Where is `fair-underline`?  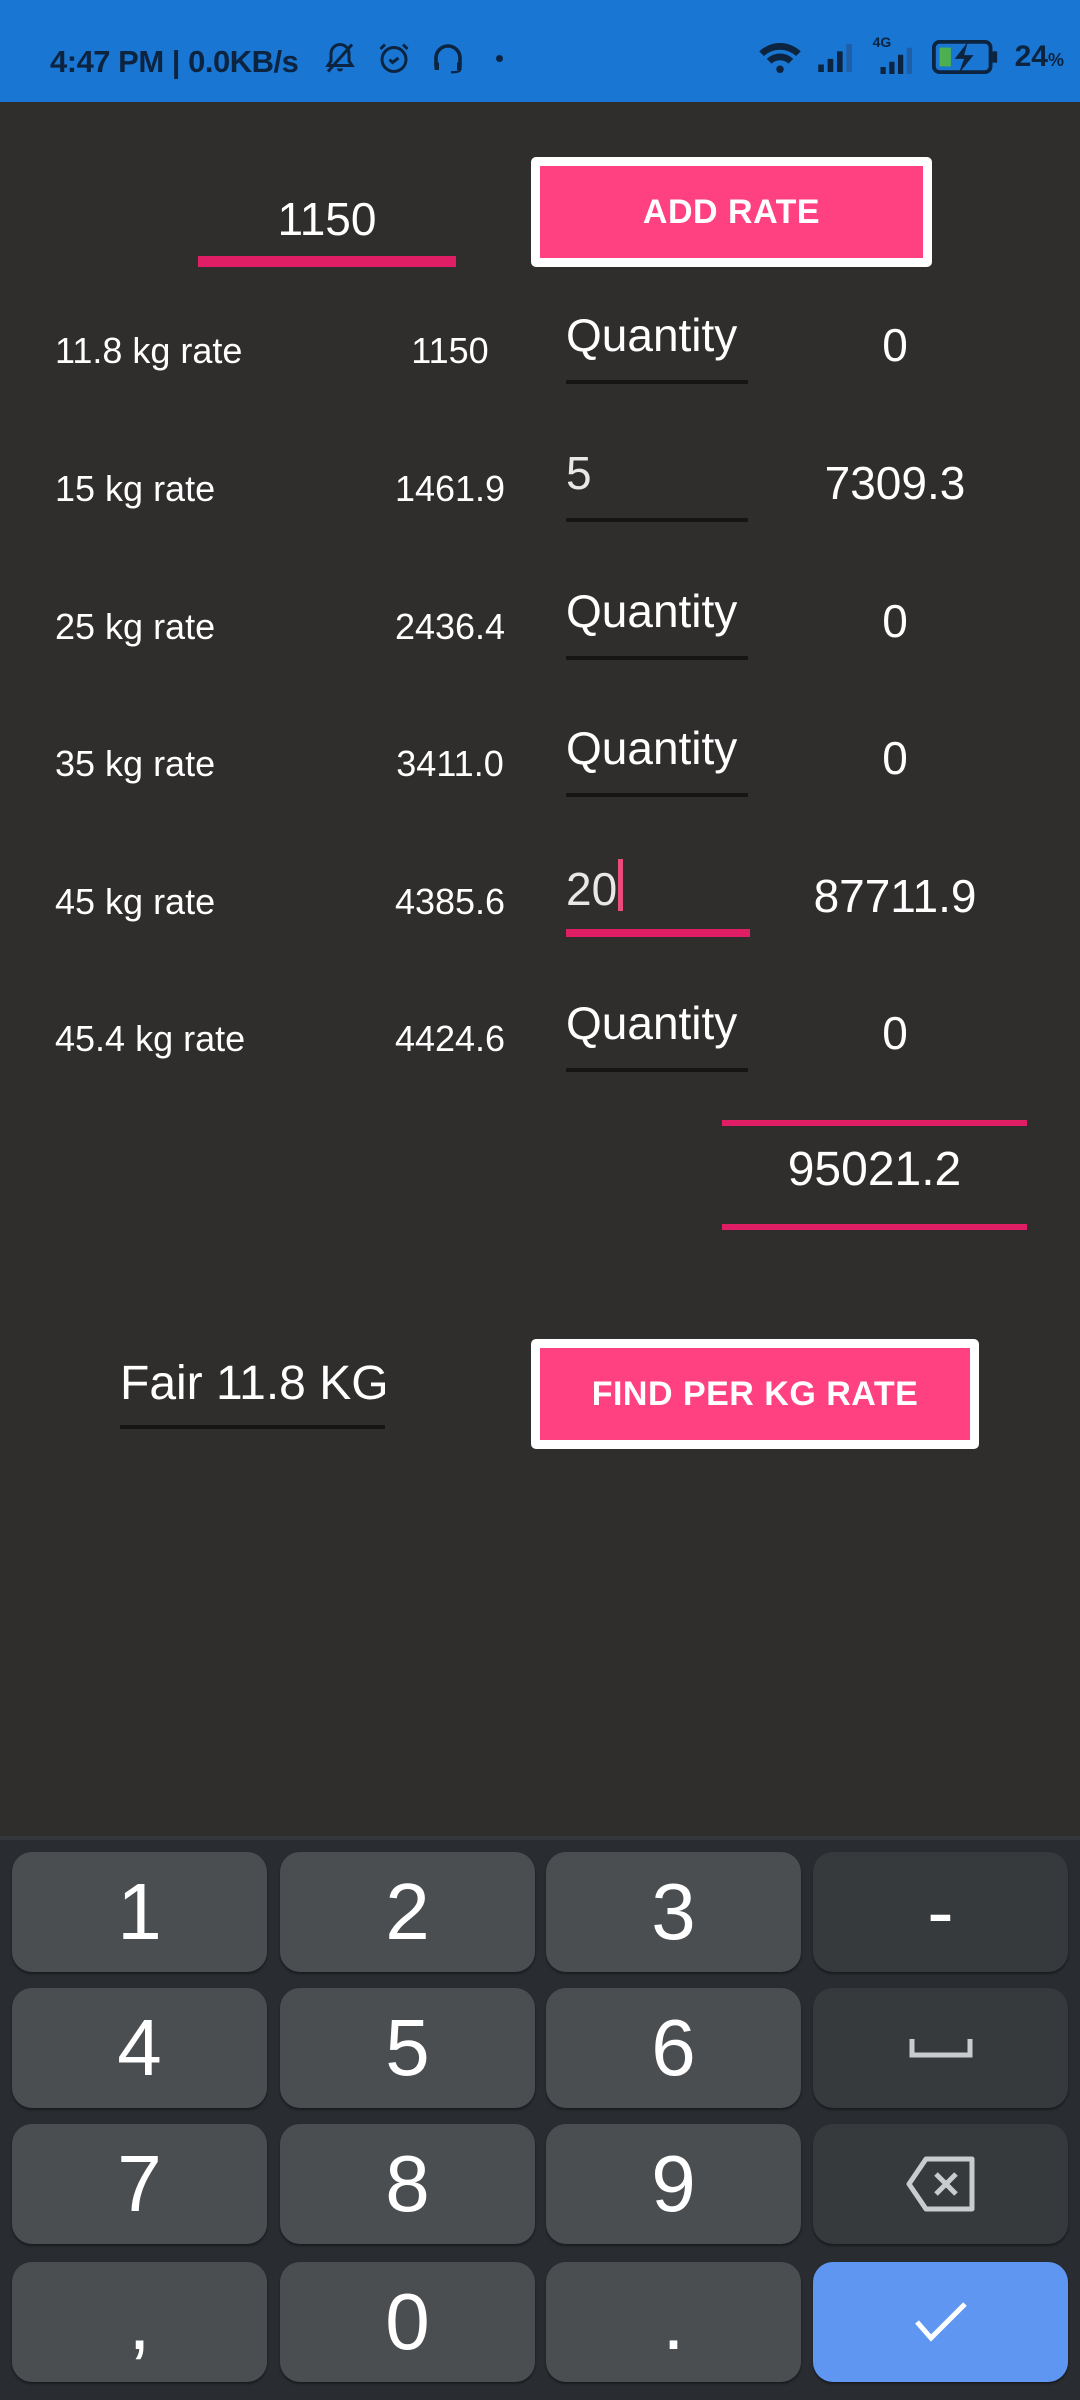 fair-underline is located at coordinates (252, 1427).